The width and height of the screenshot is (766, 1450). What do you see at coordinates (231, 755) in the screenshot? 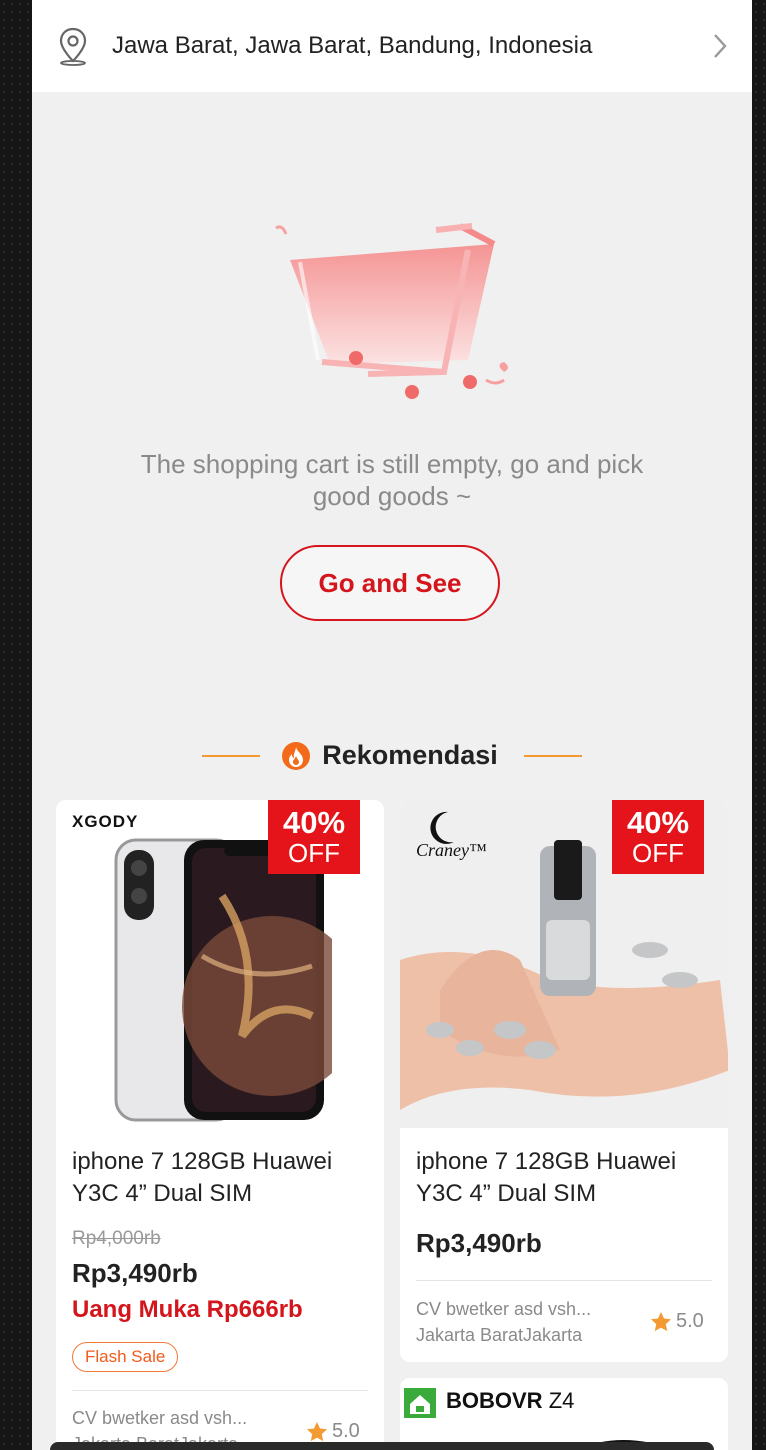
I see `divider-left` at bounding box center [231, 755].